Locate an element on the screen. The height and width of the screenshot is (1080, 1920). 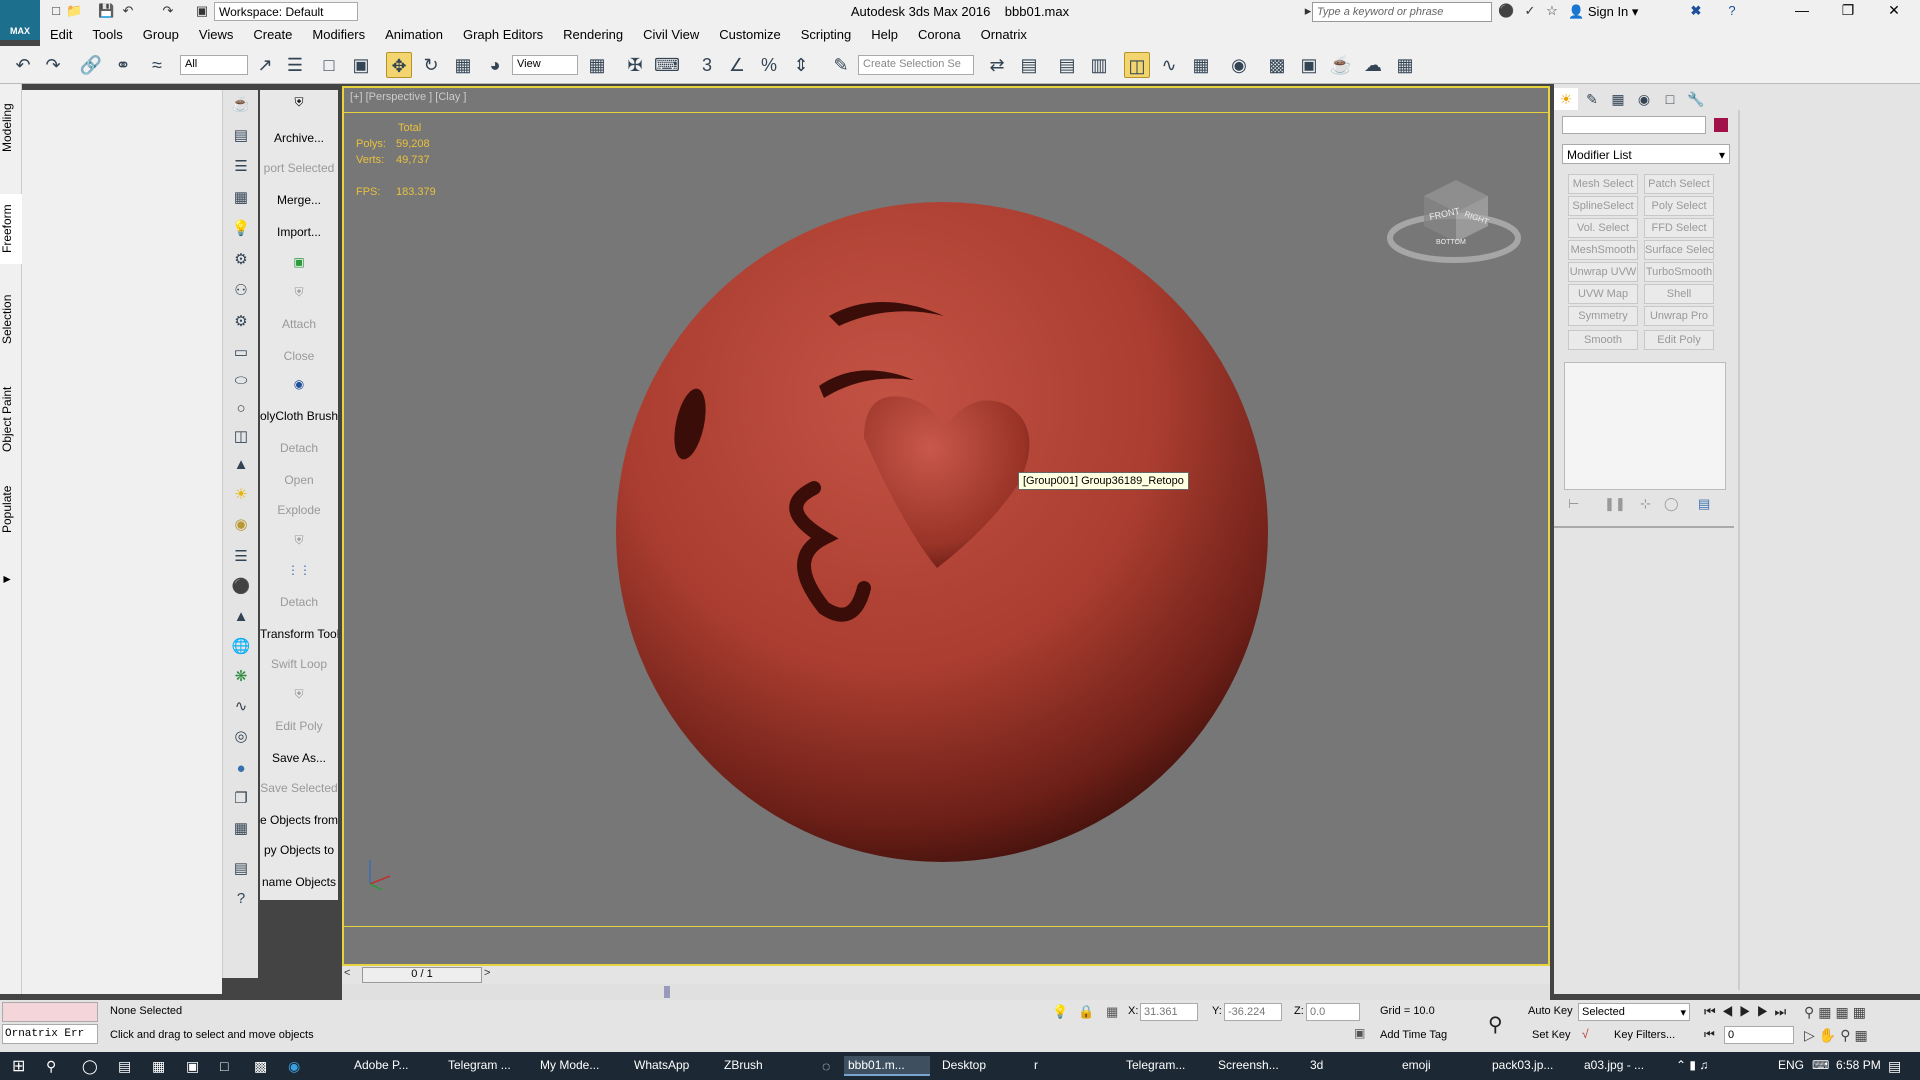
copy-objects-to-button: py Objects to is located at coordinates (299, 850).